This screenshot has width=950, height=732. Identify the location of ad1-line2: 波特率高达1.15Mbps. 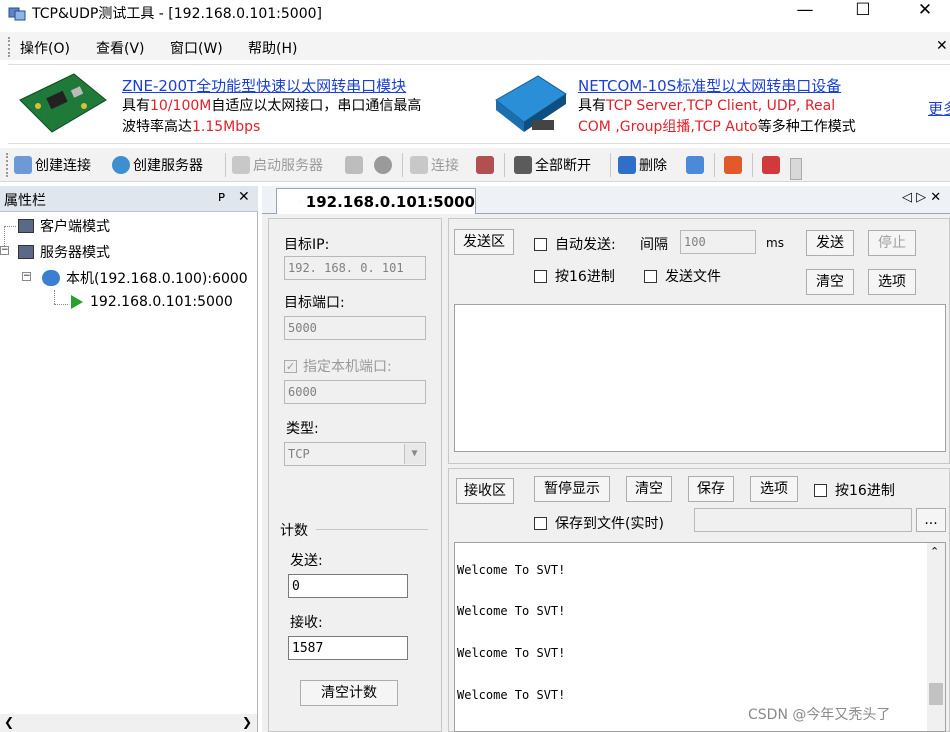
(191, 127).